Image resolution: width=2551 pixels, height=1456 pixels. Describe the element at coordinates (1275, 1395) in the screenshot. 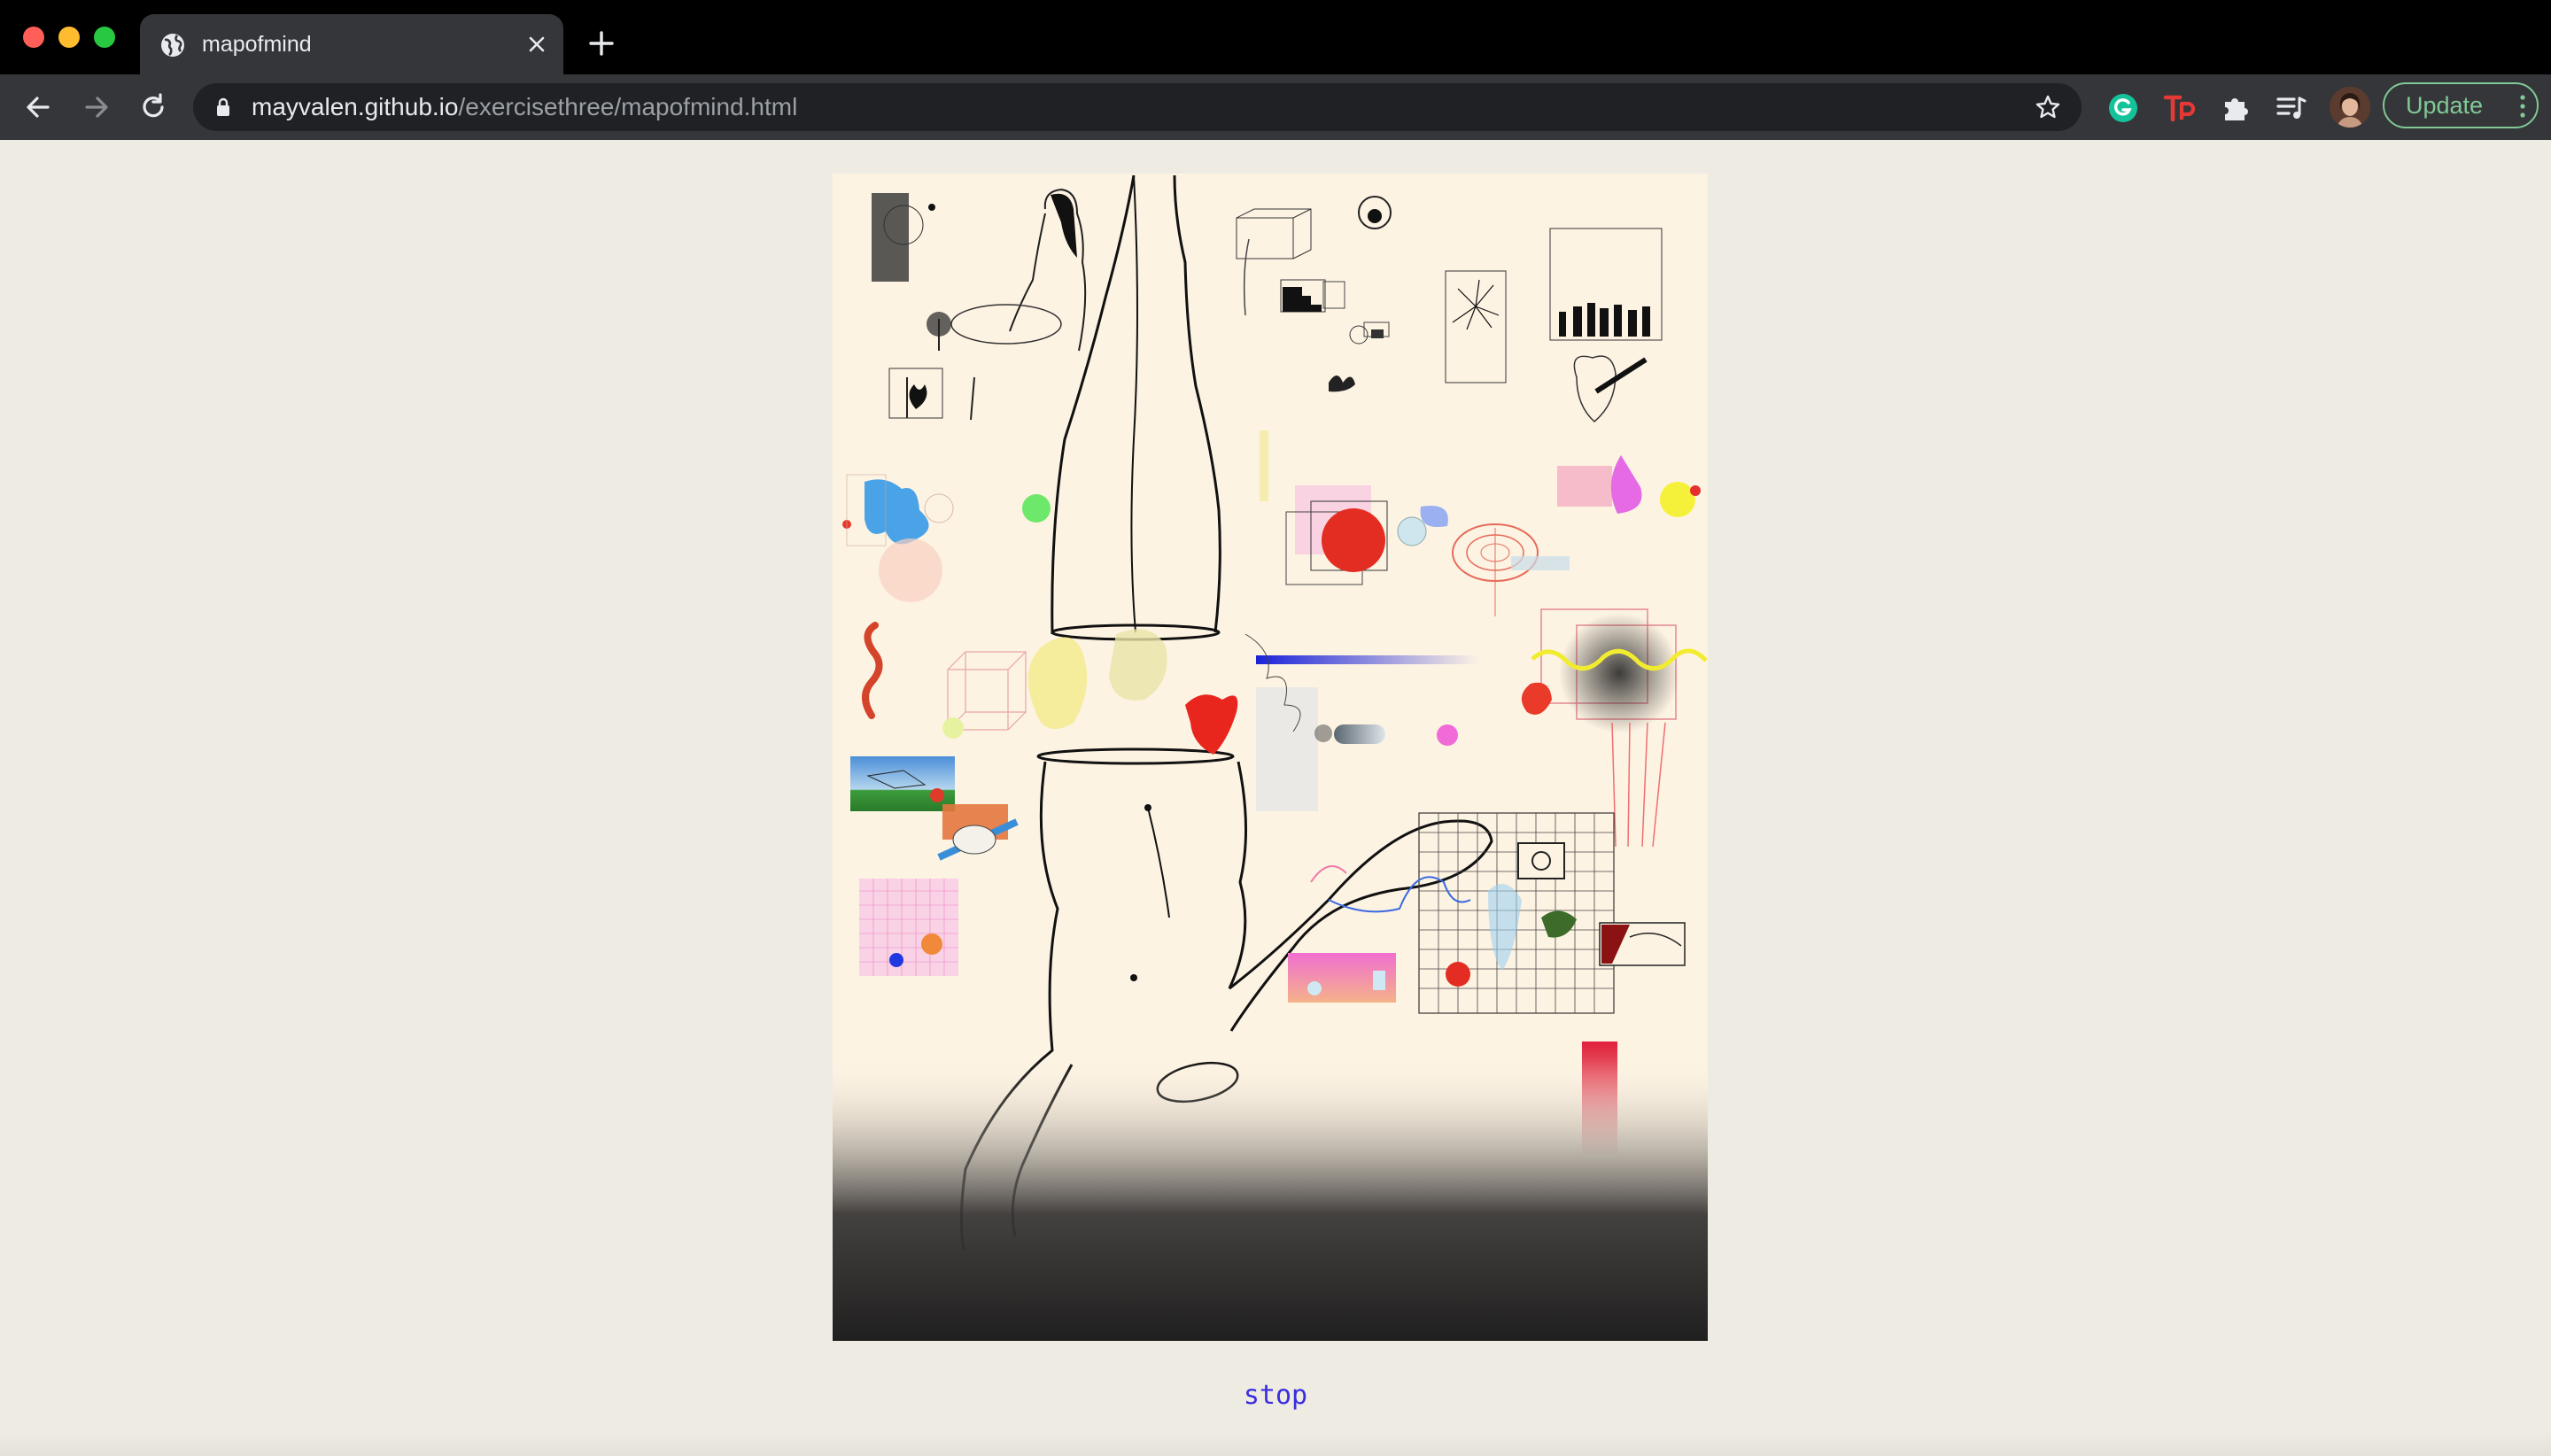

I see `stop-link: stop` at that location.